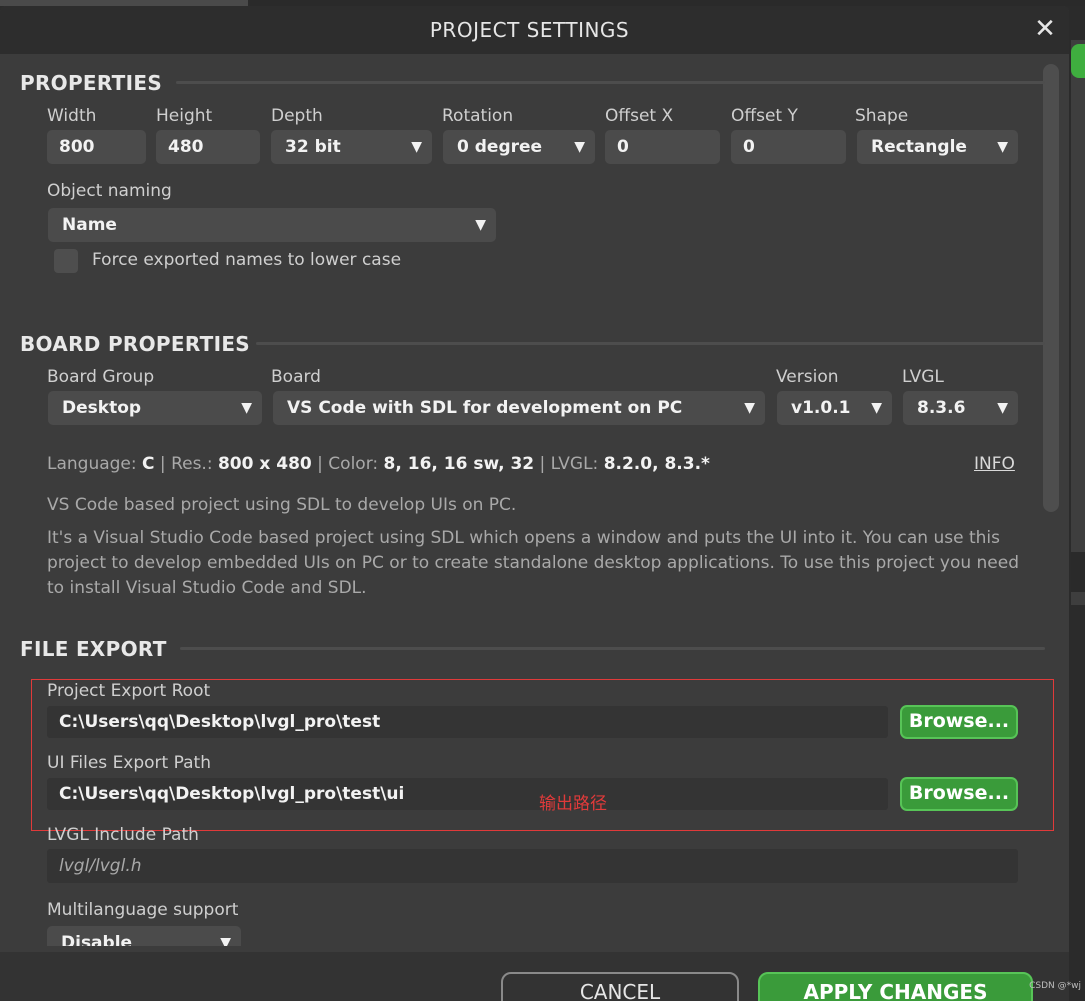 The width and height of the screenshot is (1085, 1001). I want to click on offset-y-label: Offset Y, so click(764, 116).